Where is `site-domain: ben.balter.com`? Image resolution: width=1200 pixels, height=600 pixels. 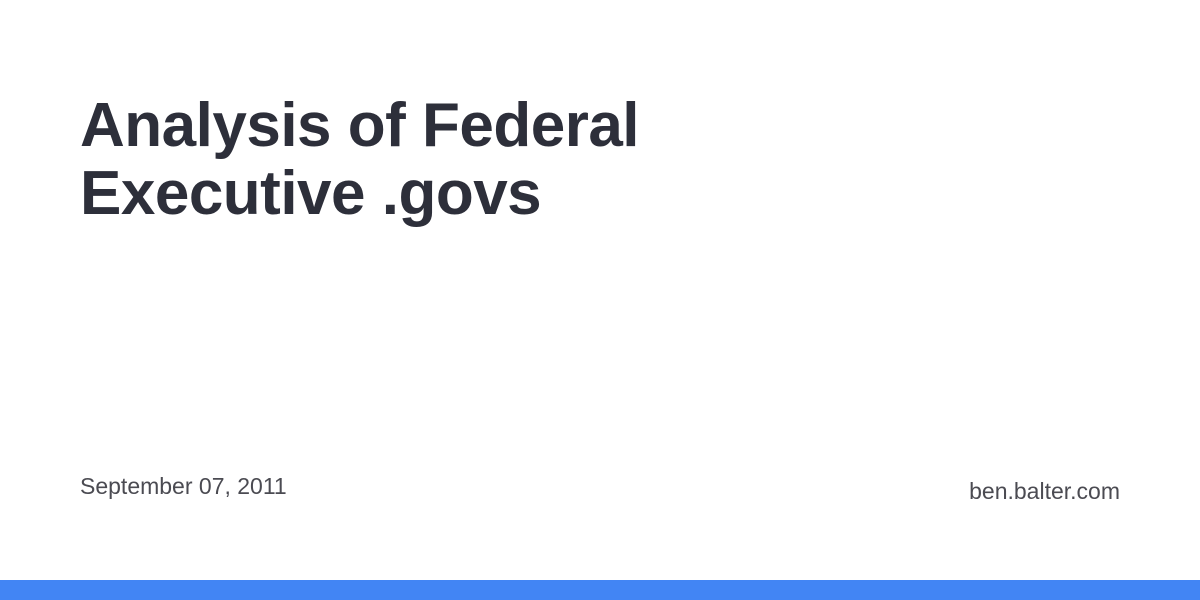
site-domain: ben.balter.com is located at coordinates (1044, 491).